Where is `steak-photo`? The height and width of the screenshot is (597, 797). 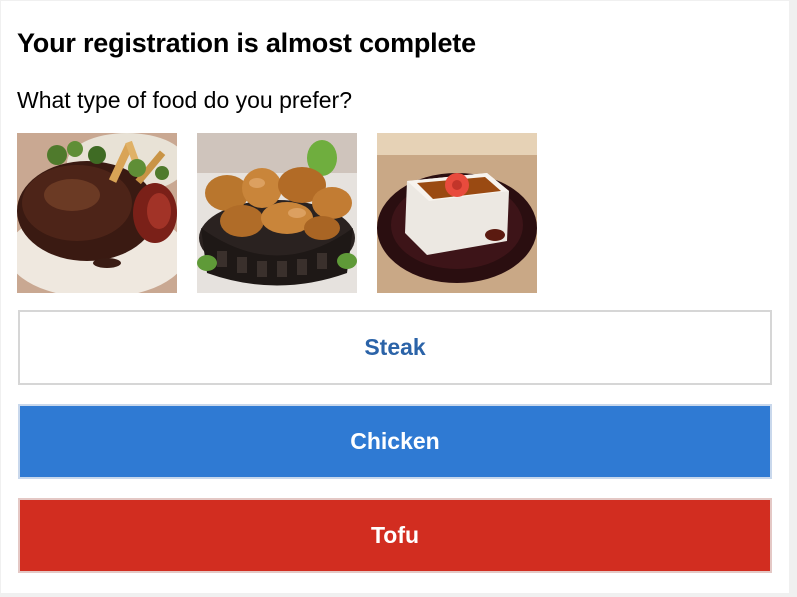 steak-photo is located at coordinates (97, 213).